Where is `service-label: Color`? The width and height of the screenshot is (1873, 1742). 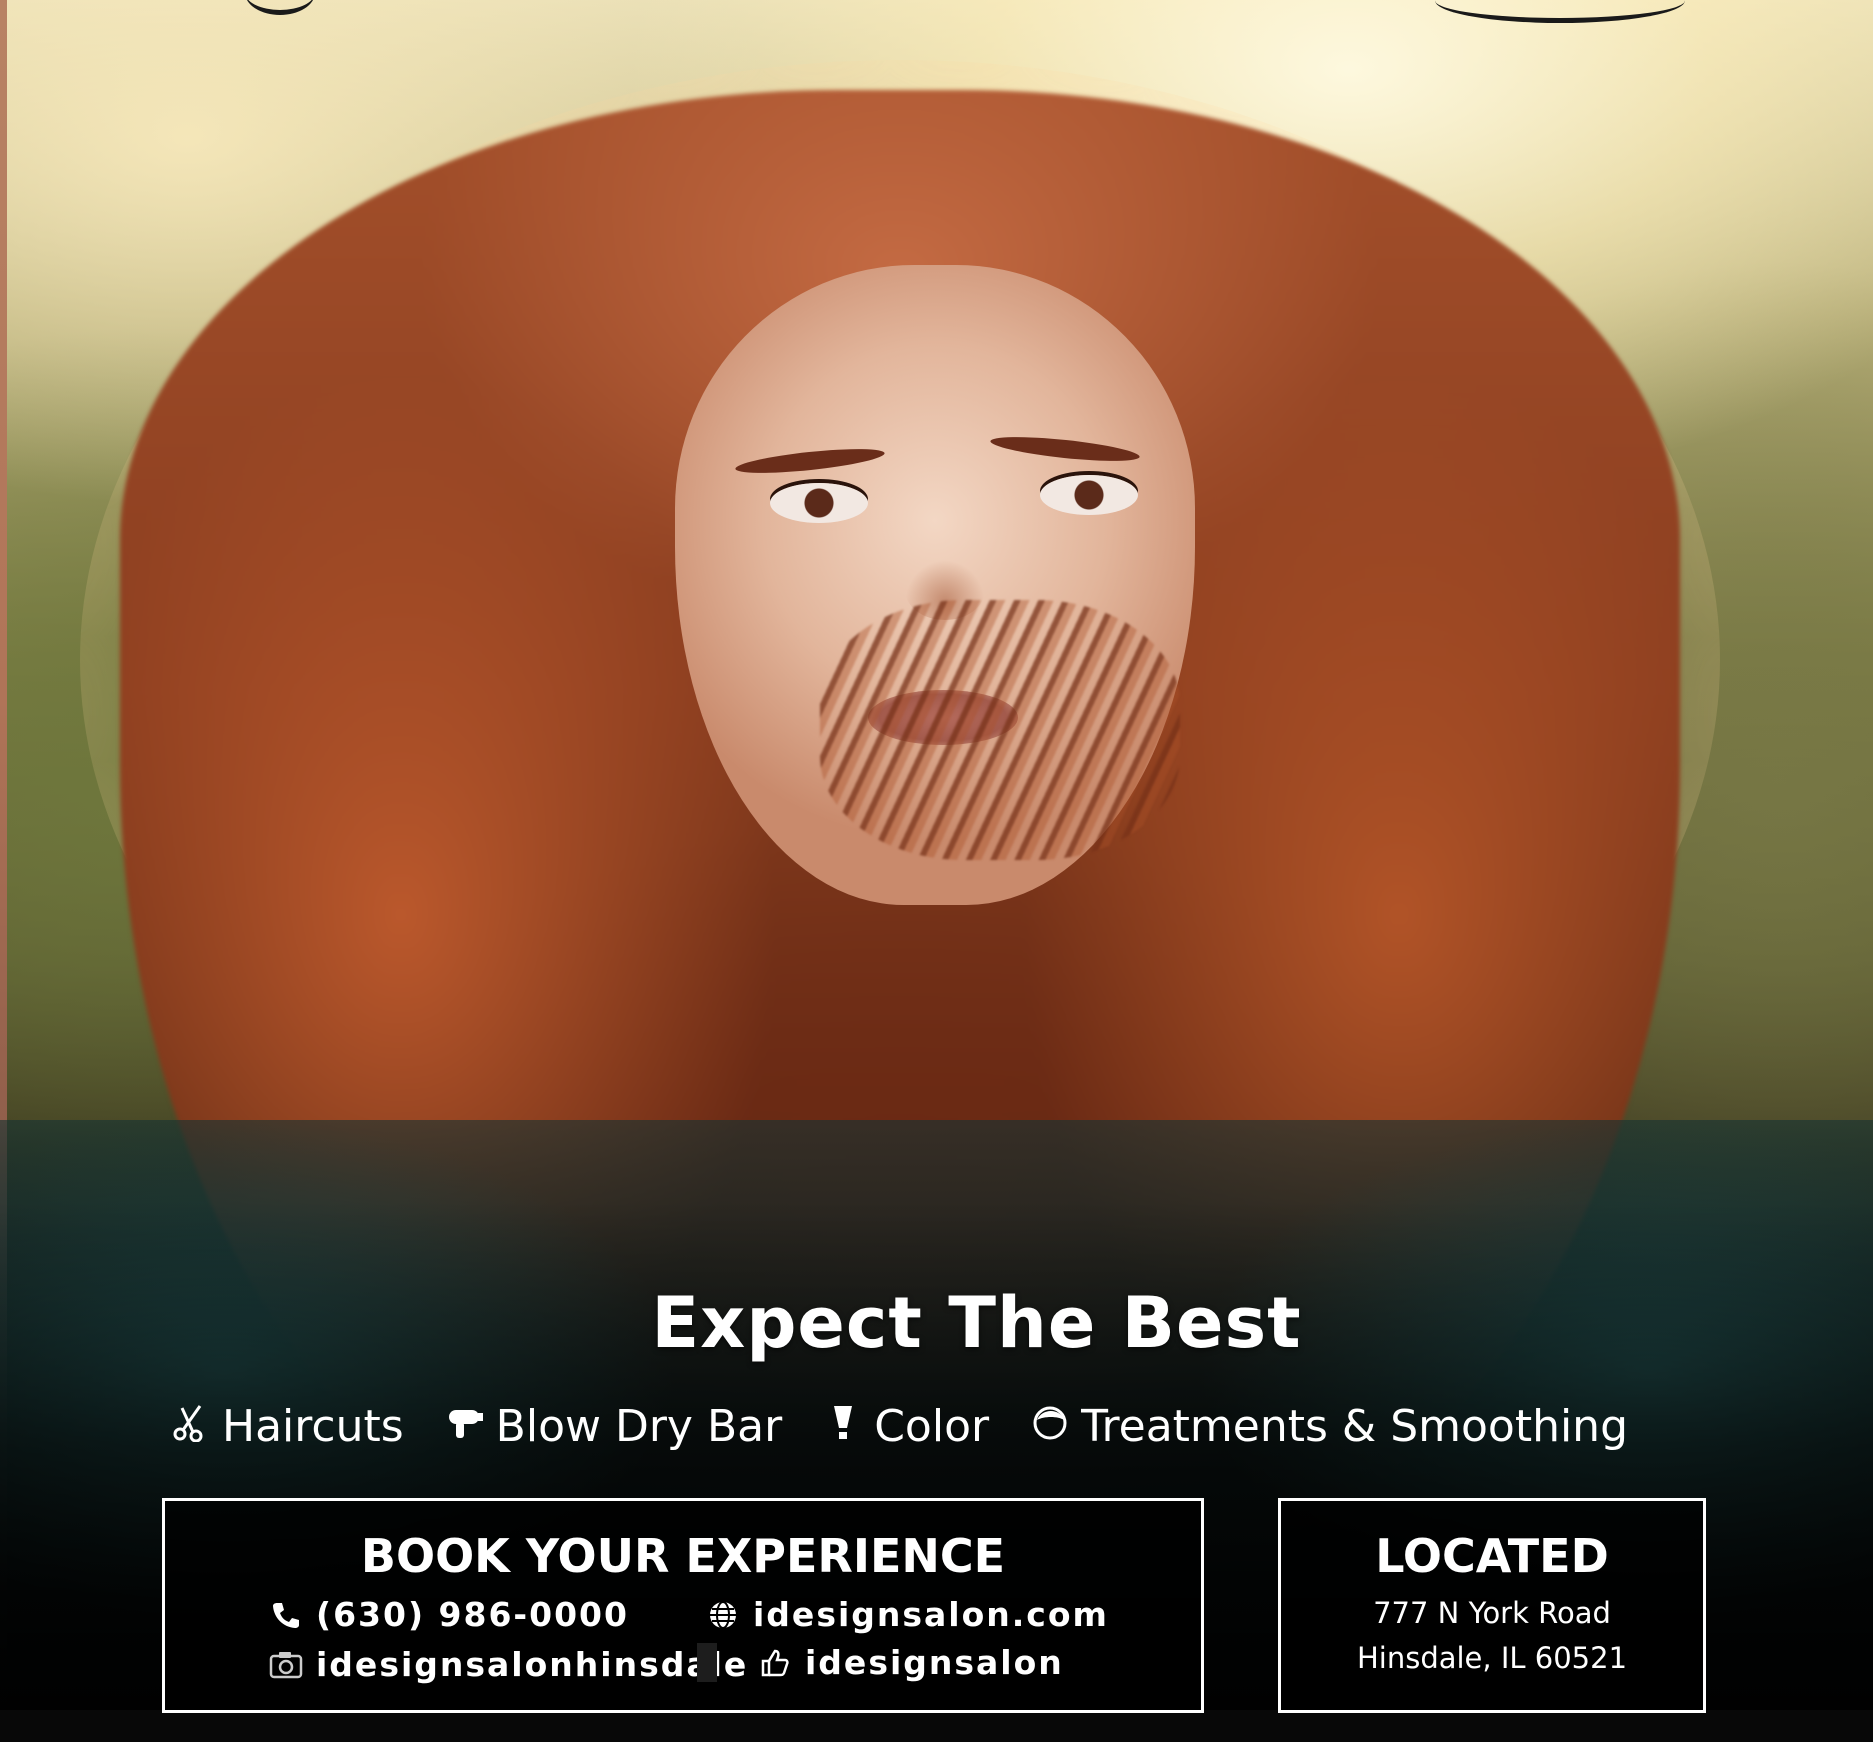
service-label: Color is located at coordinates (932, 1426).